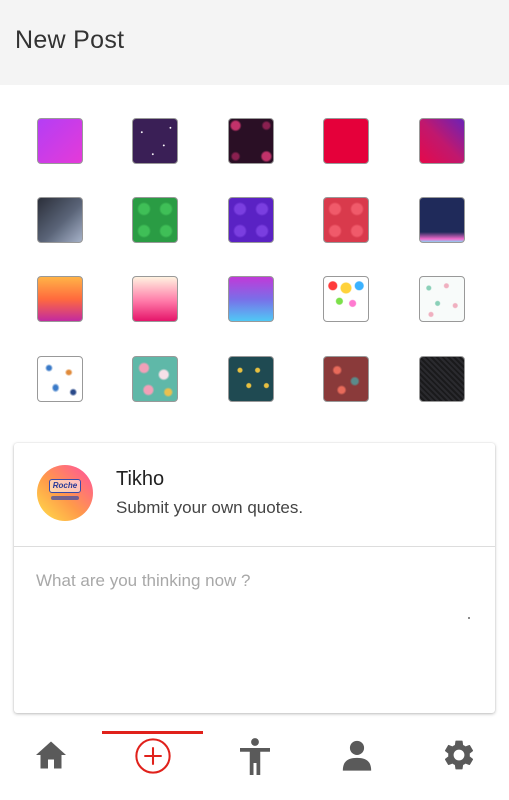 The image size is (509, 800). I want to click on accessibility-icon, so click(255, 756).